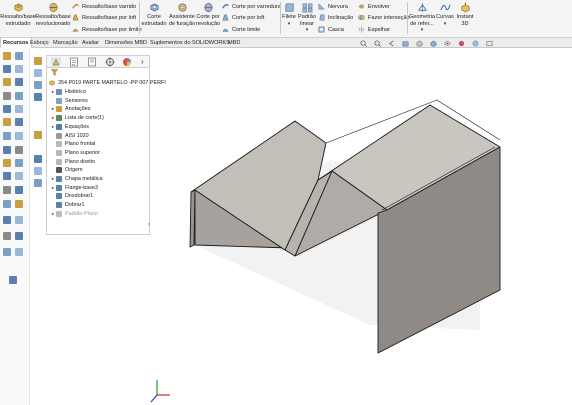 This screenshot has width=572, height=405. What do you see at coordinates (374, 6) in the screenshot?
I see `wrap-button: Envolver` at bounding box center [374, 6].